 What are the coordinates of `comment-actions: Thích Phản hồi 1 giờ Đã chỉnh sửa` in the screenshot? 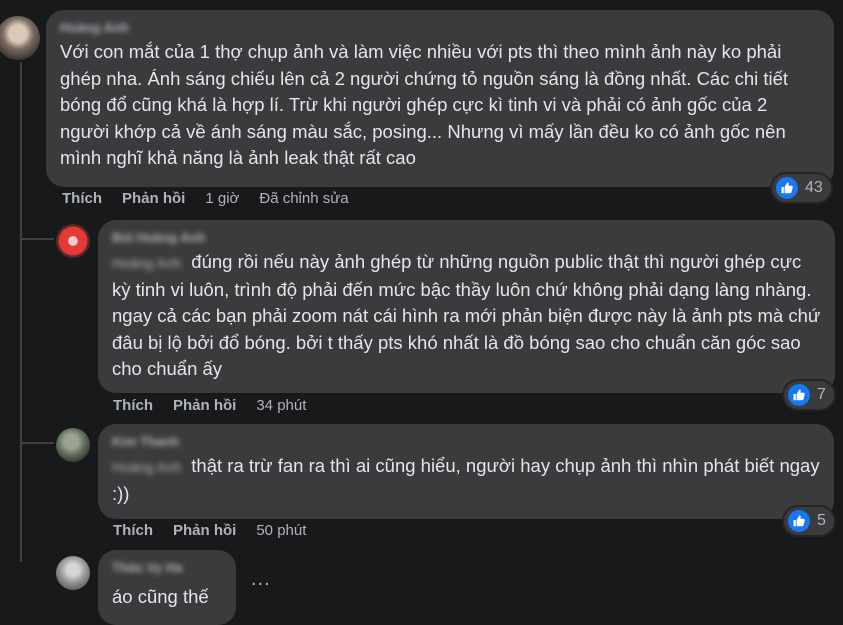 It's located at (215, 198).